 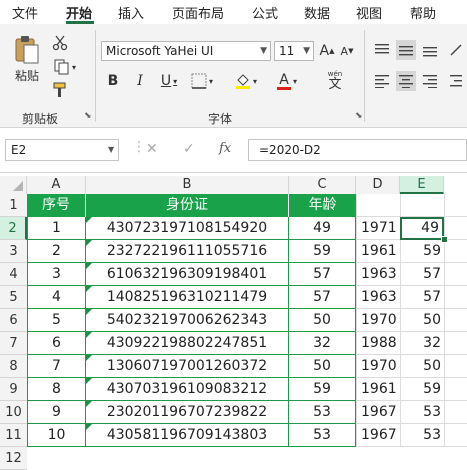 What do you see at coordinates (169, 81) in the screenshot?
I see `underline-button: U ▾` at bounding box center [169, 81].